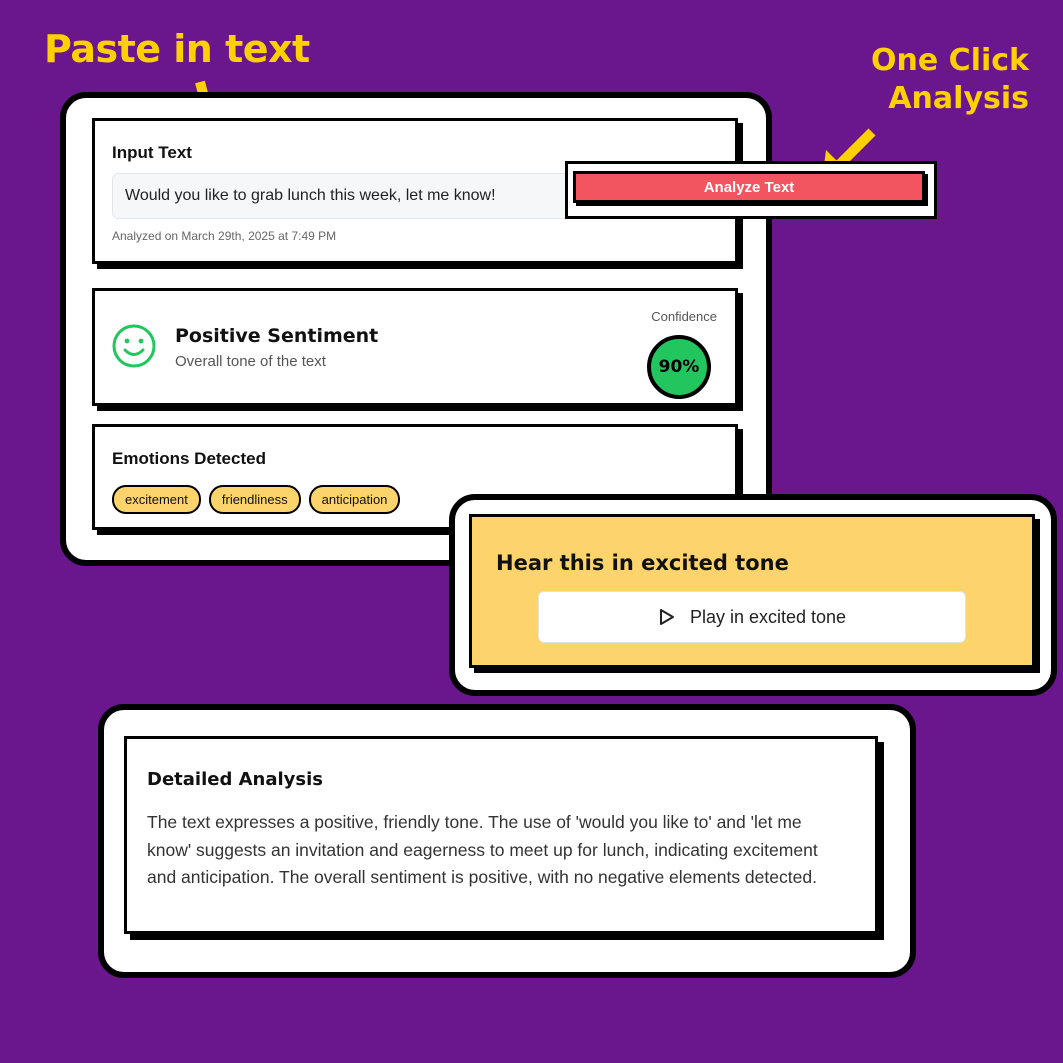 The height and width of the screenshot is (1063, 1063). I want to click on confidence-badge: 90%, so click(679, 367).